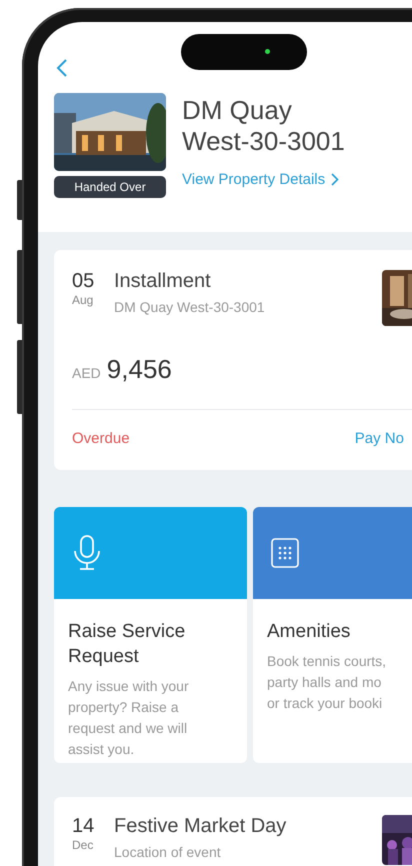  Describe the element at coordinates (327, 682) in the screenshot. I see `service-description: Book tennis courts, party halls and mo or track your booki` at that location.